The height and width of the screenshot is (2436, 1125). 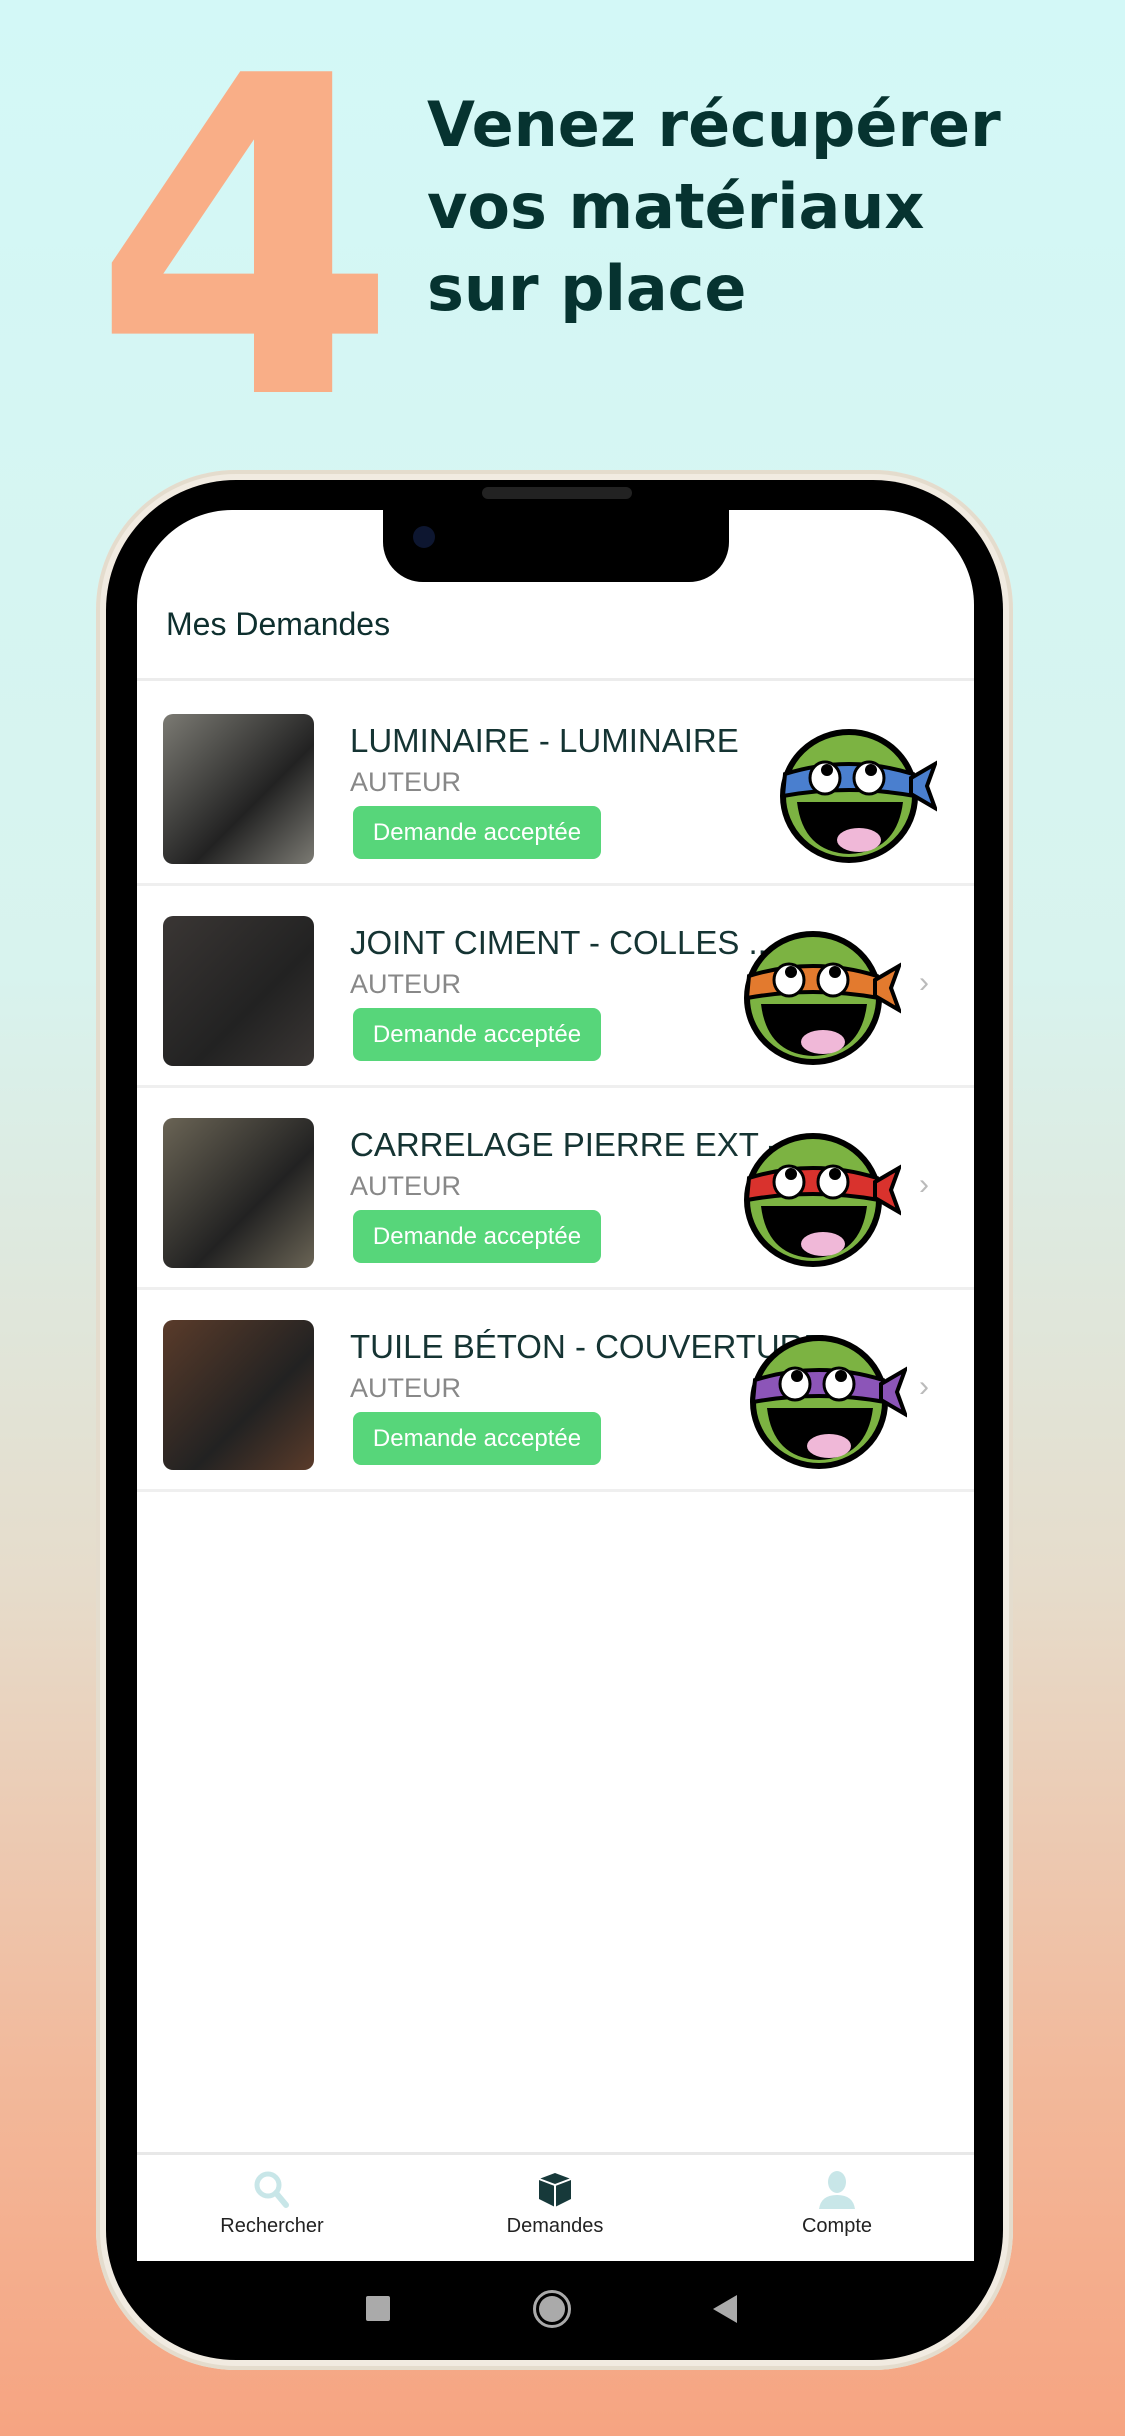 I want to click on headline-line: sur place, so click(x=587, y=288).